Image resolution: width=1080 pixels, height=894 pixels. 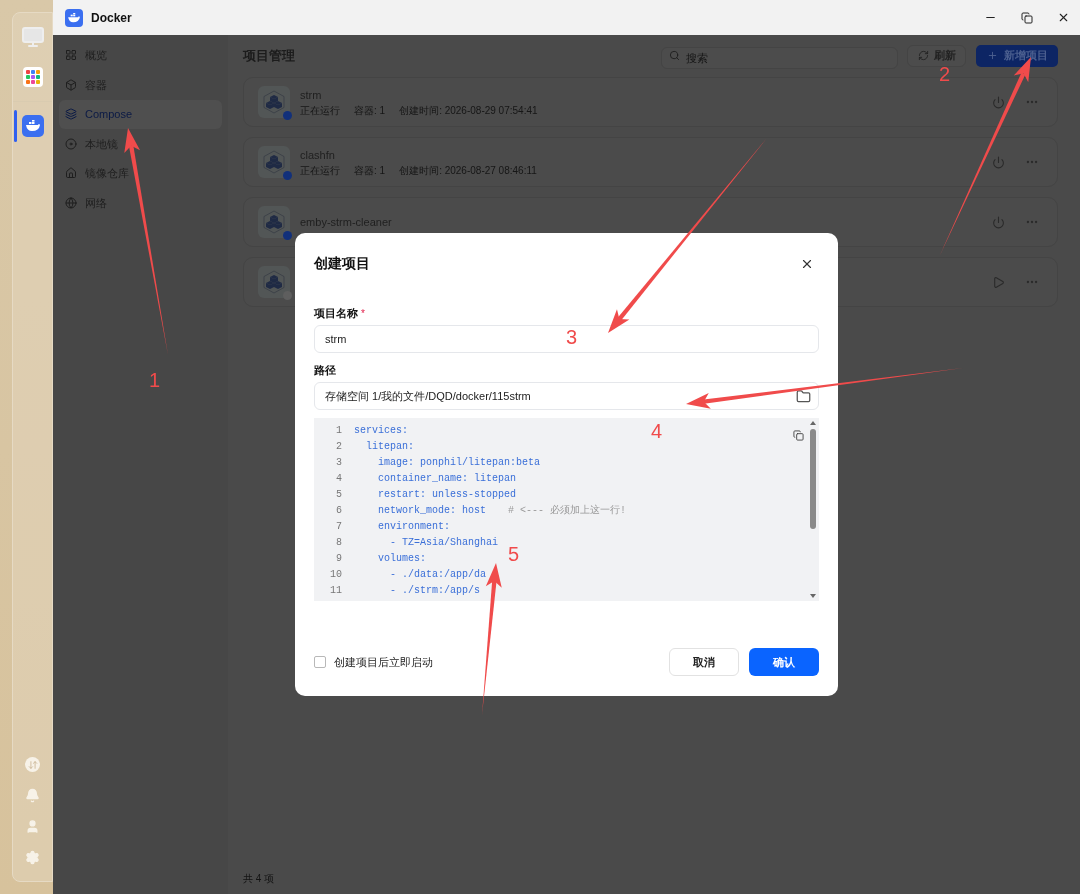 I want to click on code-line: restart: unless-stopped, so click(x=447, y=495).